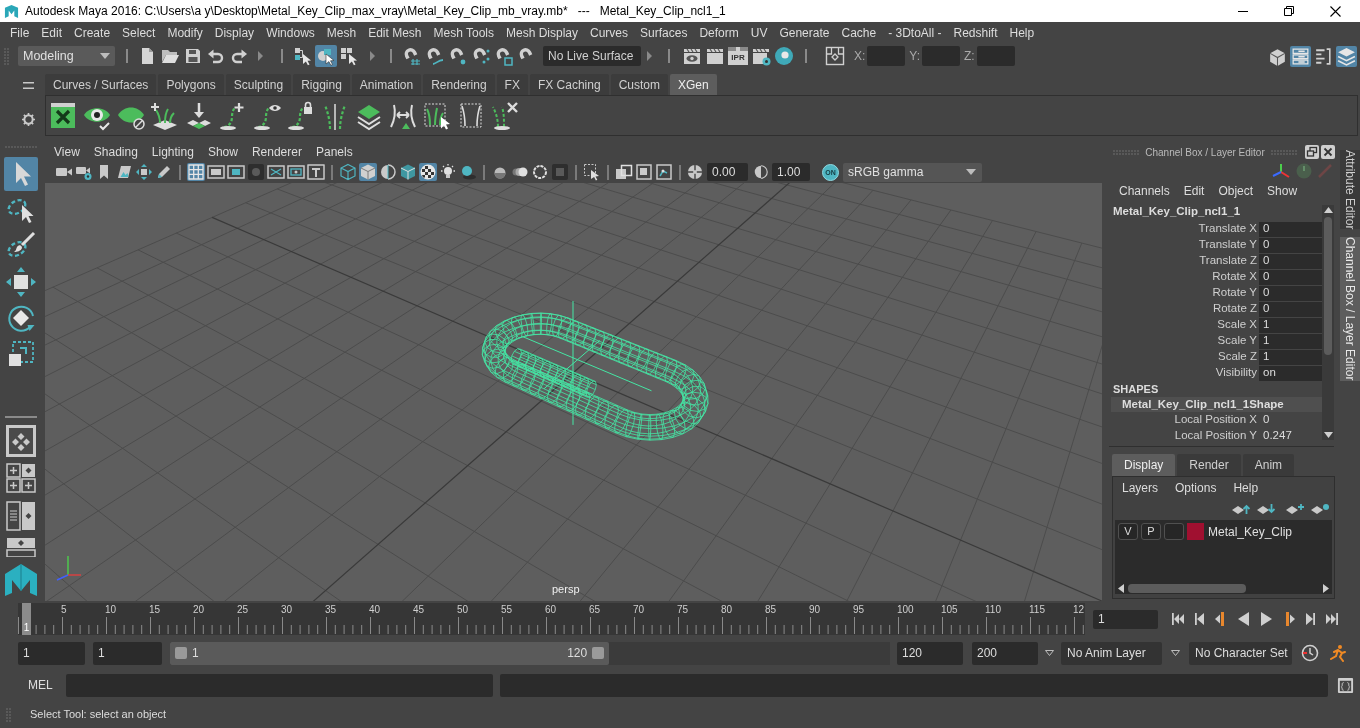 The width and height of the screenshot is (1360, 728). What do you see at coordinates (587, 363) in the screenshot?
I see `pivot-lines` at bounding box center [587, 363].